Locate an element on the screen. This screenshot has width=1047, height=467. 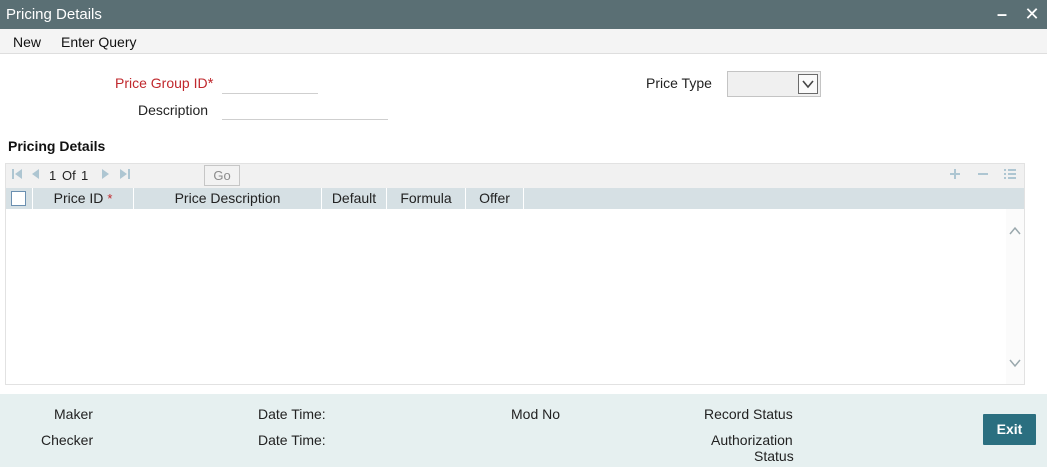
description-label: Description is located at coordinates (173, 110).